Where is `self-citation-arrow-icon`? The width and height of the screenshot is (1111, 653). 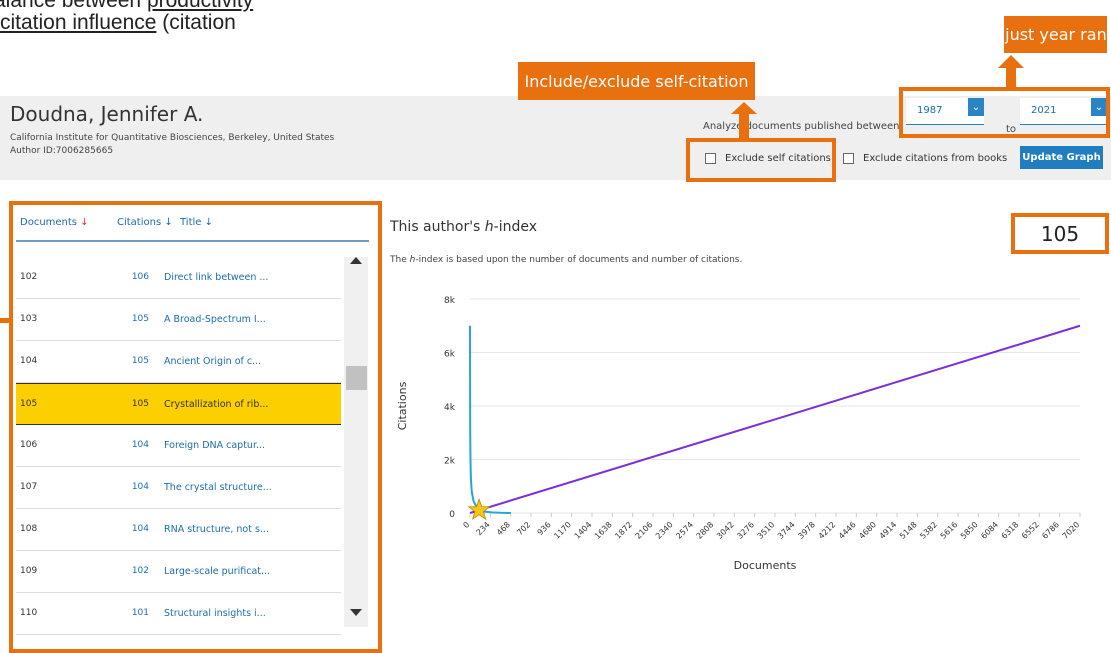
self-citation-arrow-icon is located at coordinates (744, 120).